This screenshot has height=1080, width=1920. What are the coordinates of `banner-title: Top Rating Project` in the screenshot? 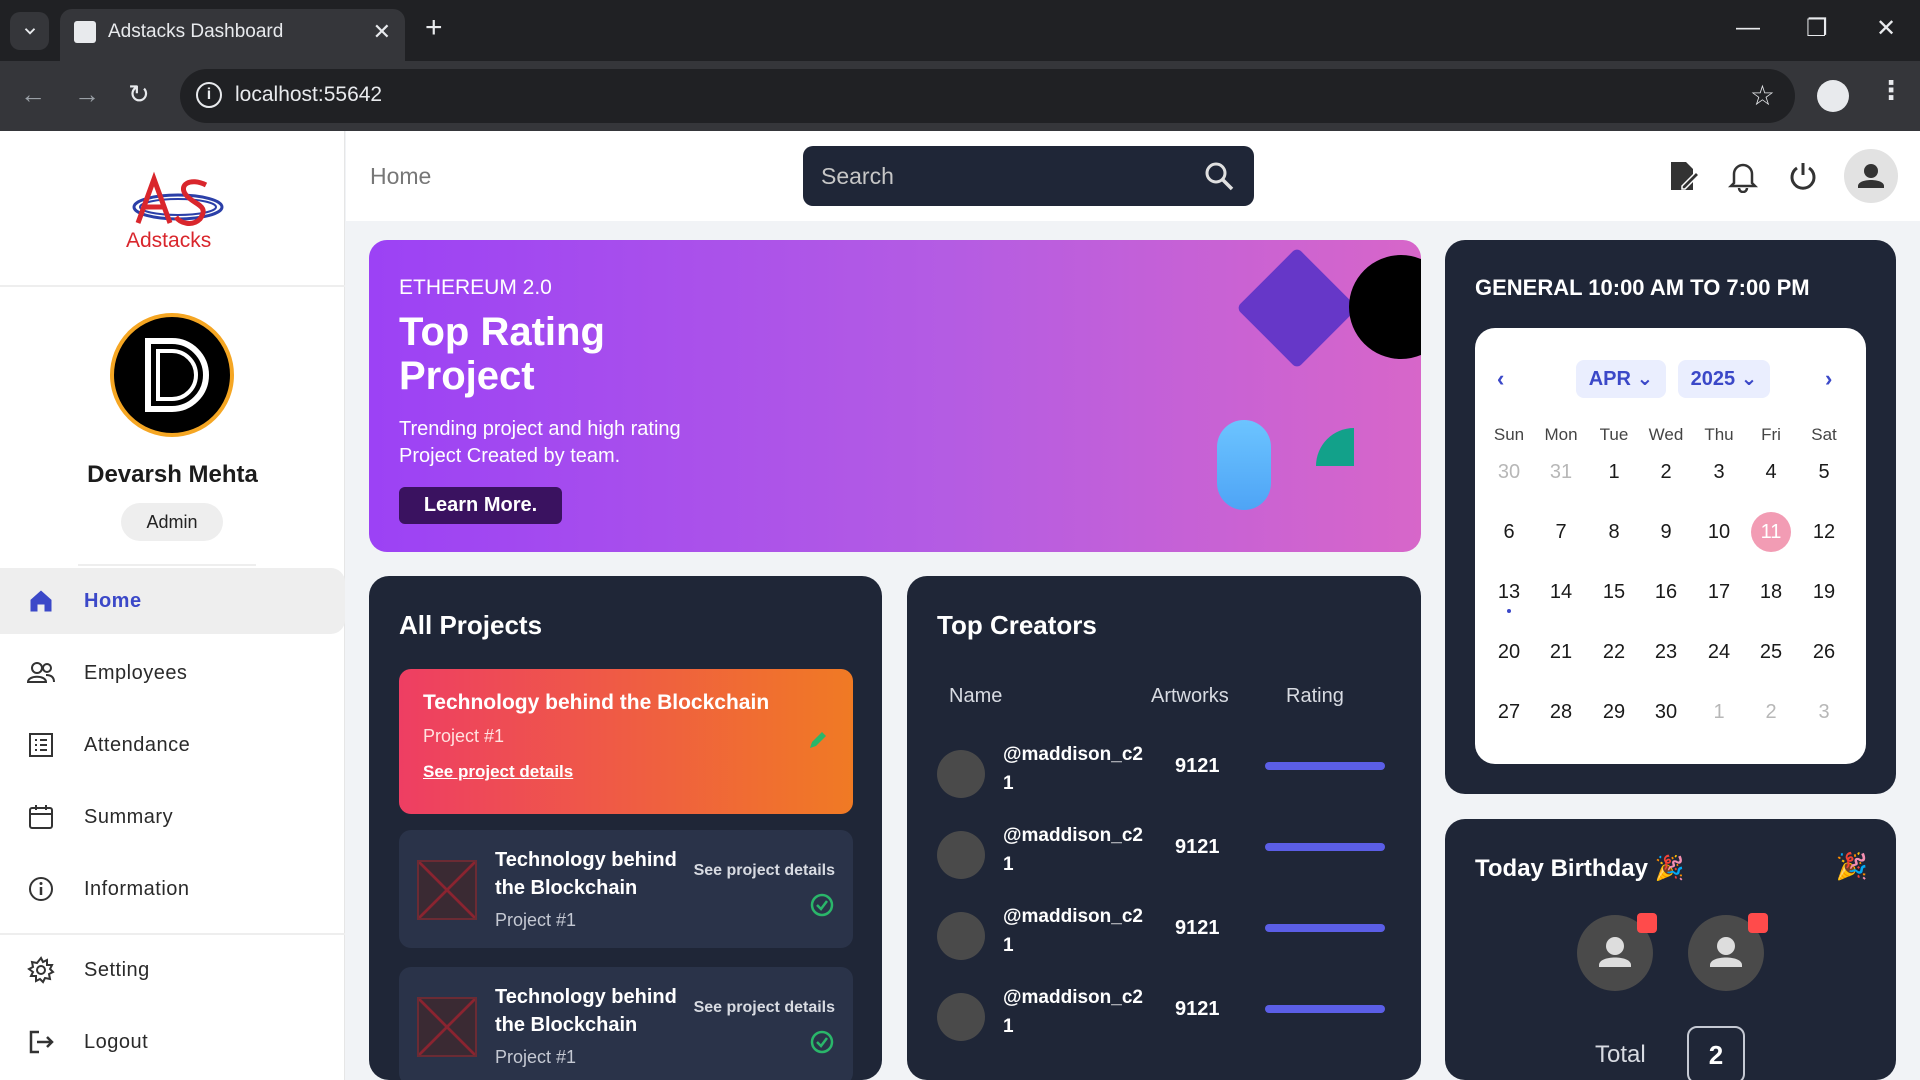 It's located at (502, 354).